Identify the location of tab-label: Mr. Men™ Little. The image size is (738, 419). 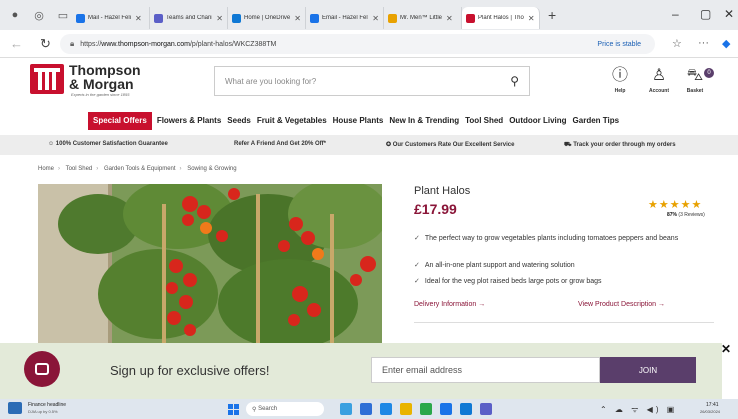
(421, 18).